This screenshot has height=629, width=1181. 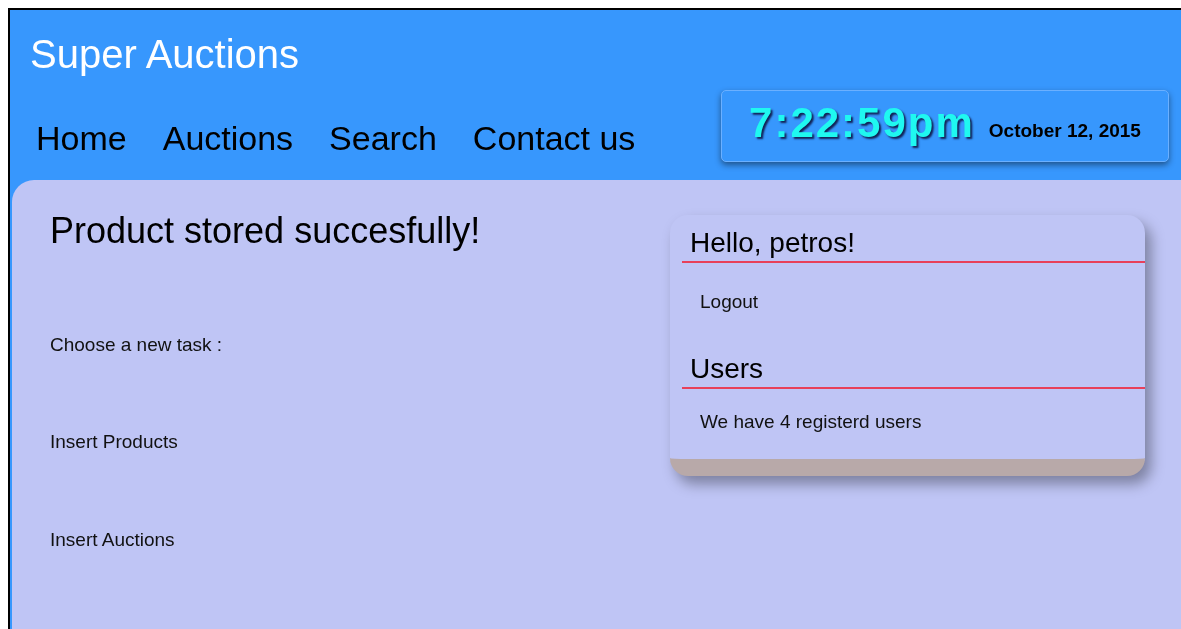 What do you see at coordinates (340, 540) in the screenshot?
I see `task-link: Insert Auctions` at bounding box center [340, 540].